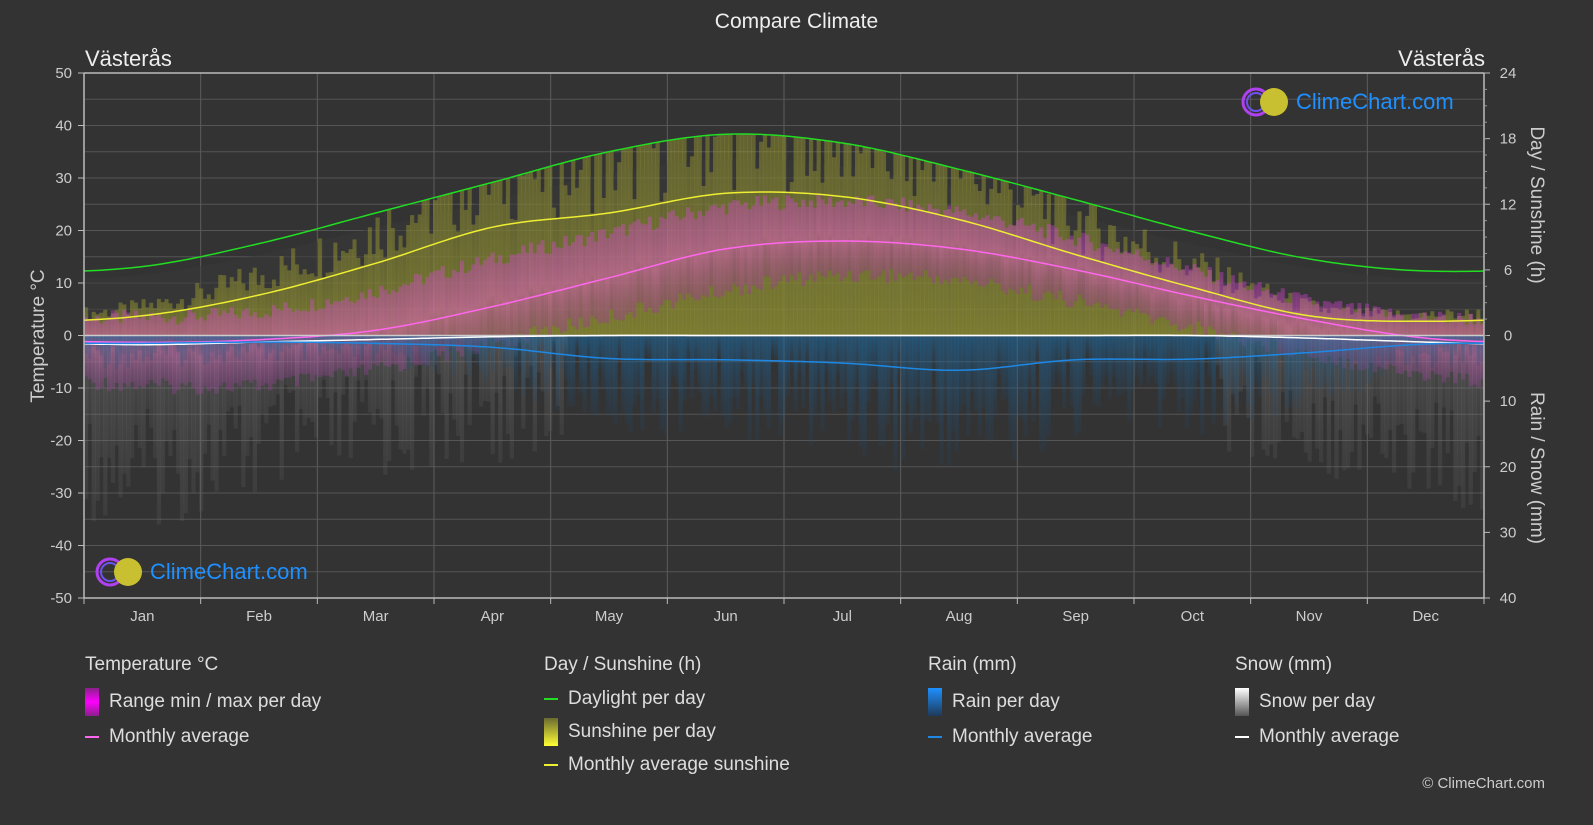 This screenshot has height=825, width=1593. I want to click on temp-range-swatch, so click(92, 702).